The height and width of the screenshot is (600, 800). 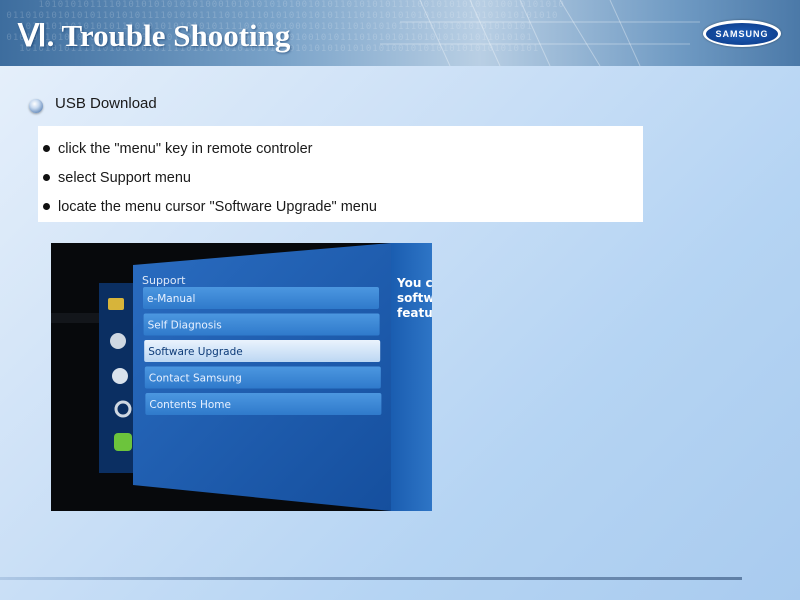 I want to click on samsung-logo: SAMSUNG, so click(x=742, y=33).